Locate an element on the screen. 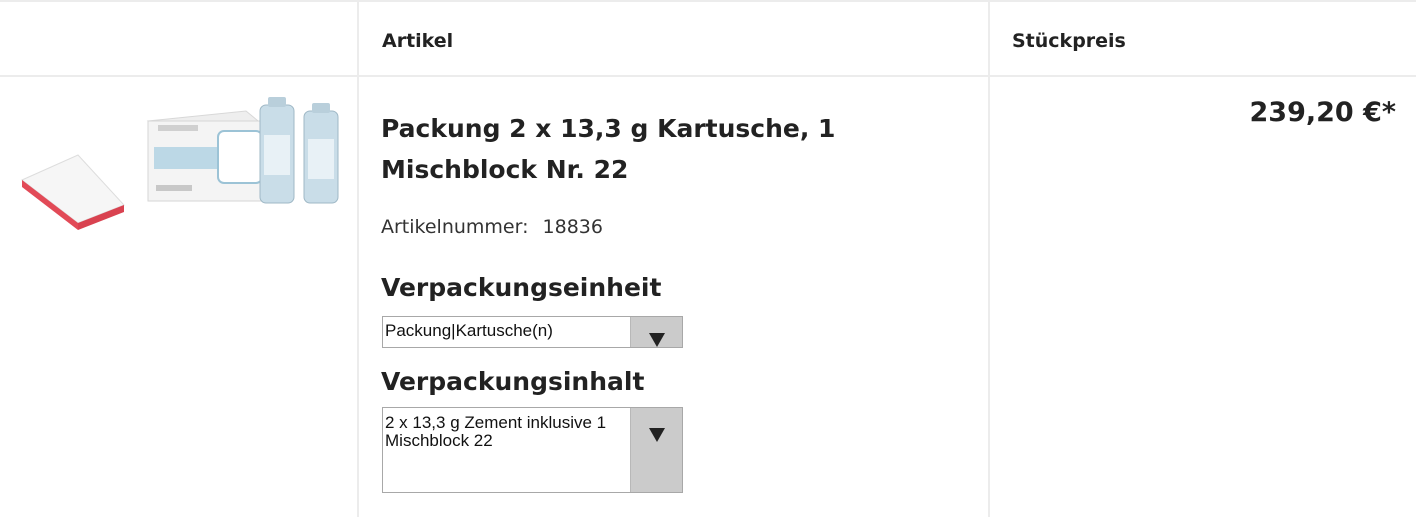  product-image is located at coordinates (179, 162).